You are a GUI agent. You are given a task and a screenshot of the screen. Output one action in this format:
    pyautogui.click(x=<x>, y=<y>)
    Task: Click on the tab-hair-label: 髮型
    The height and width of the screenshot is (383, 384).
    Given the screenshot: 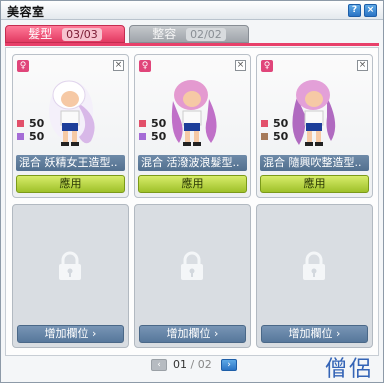 What is the action you would take?
    pyautogui.click(x=40, y=34)
    